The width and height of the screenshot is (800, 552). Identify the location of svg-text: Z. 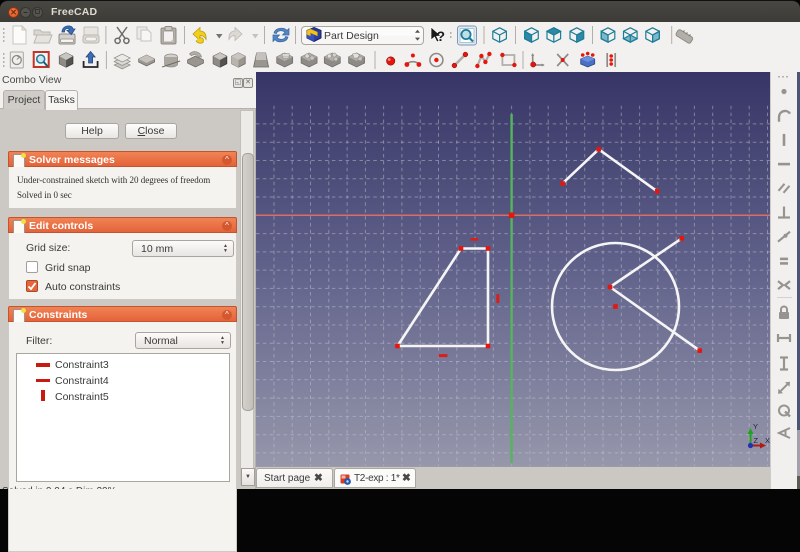
(756, 440).